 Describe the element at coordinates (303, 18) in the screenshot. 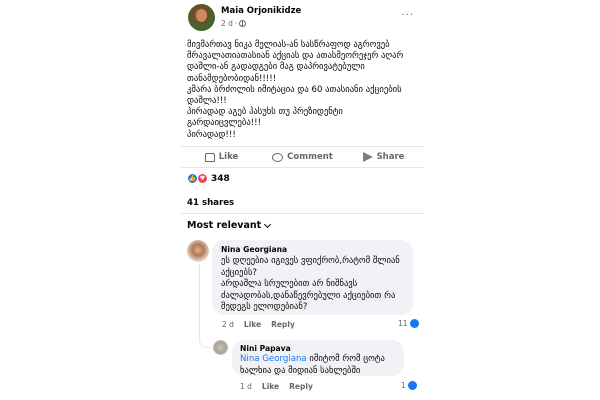

I see `post-header: Maia Orjonikidze 2 d · ···` at that location.